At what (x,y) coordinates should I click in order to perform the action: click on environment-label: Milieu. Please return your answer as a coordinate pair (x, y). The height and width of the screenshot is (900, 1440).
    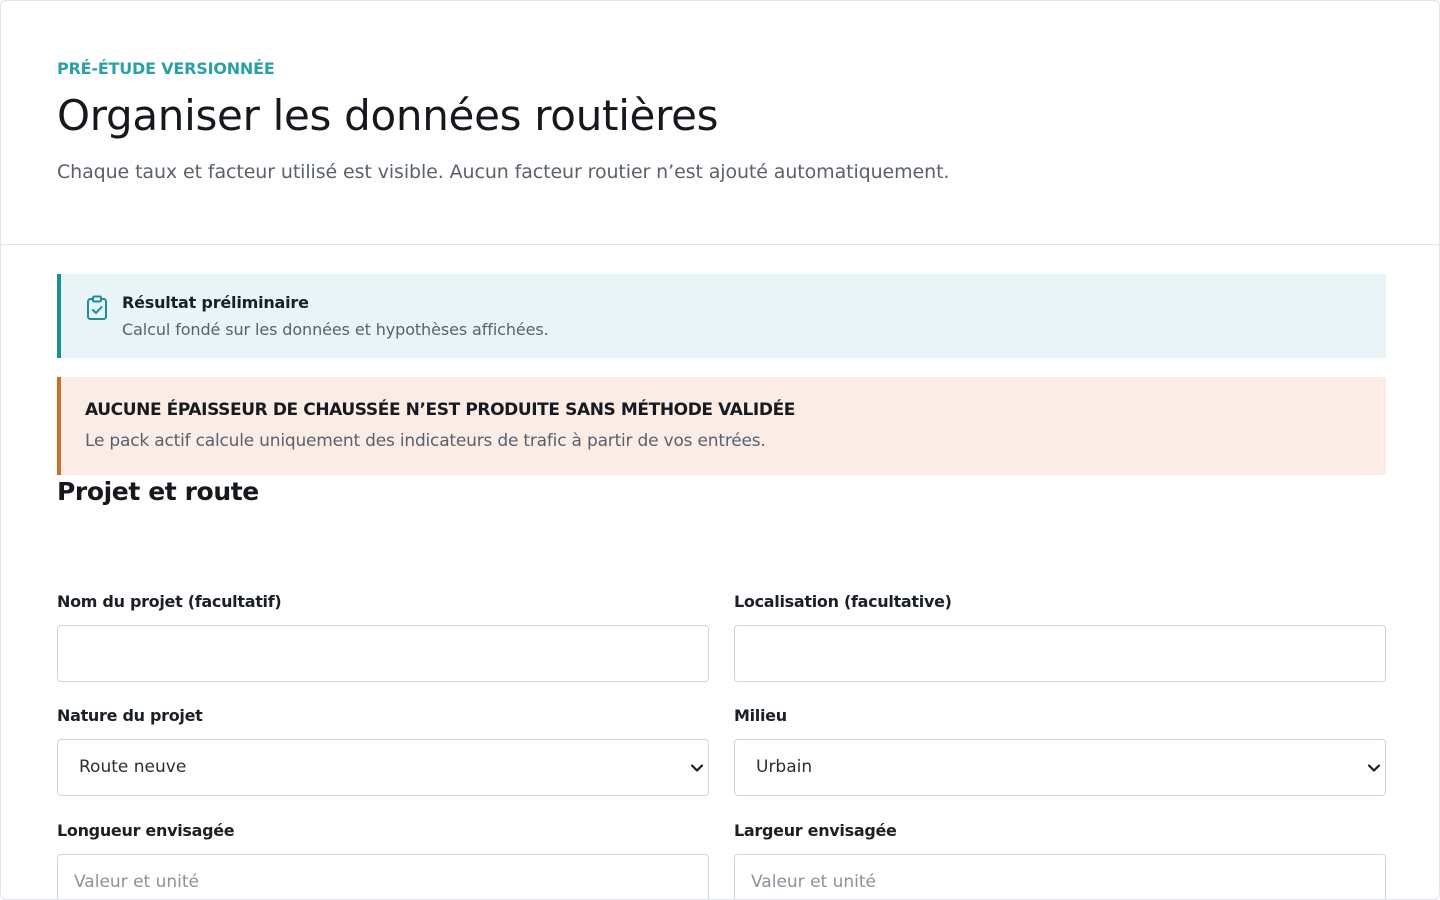
    Looking at the image, I should click on (760, 715).